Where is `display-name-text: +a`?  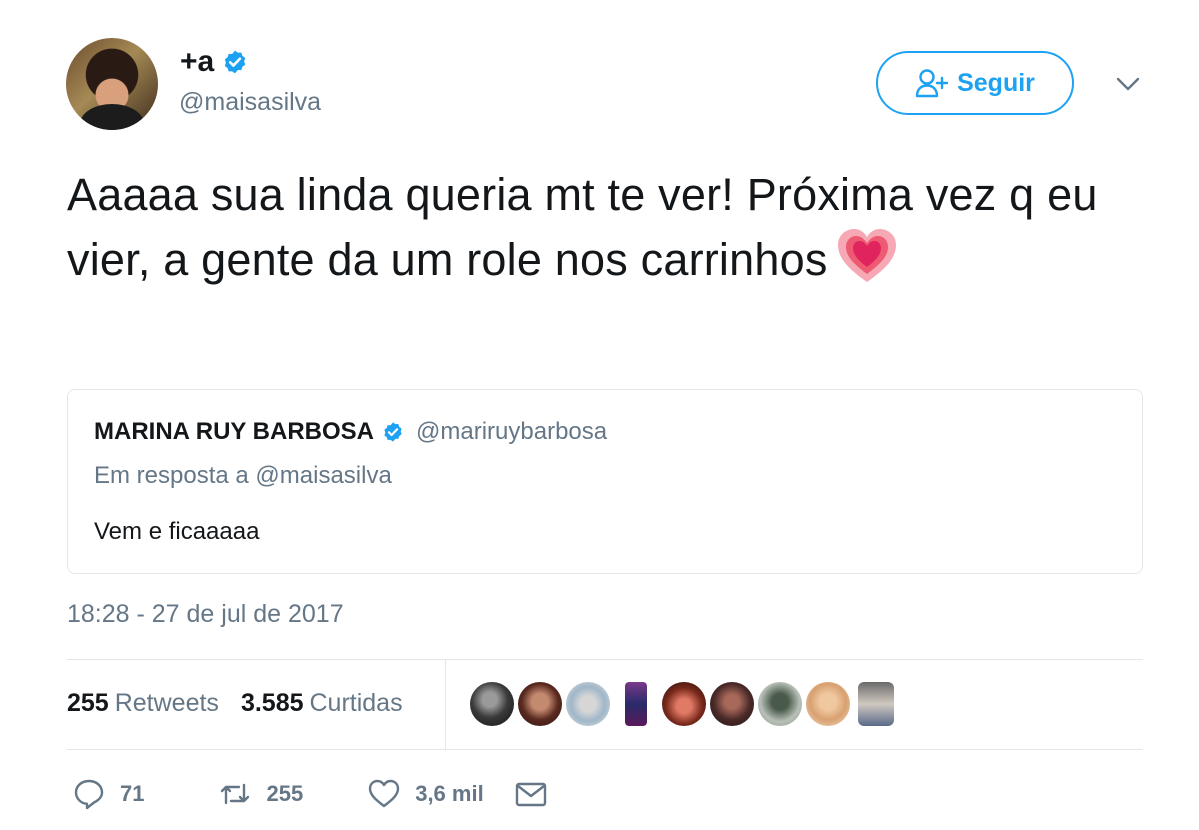 display-name-text: +a is located at coordinates (197, 62).